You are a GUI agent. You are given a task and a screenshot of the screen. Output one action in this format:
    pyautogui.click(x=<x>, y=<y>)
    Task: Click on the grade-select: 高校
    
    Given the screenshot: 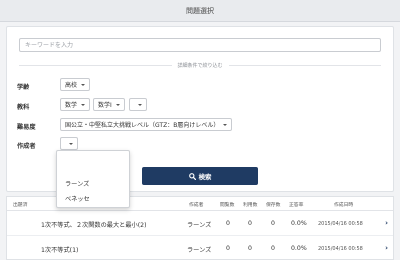 What is the action you would take?
    pyautogui.click(x=75, y=84)
    